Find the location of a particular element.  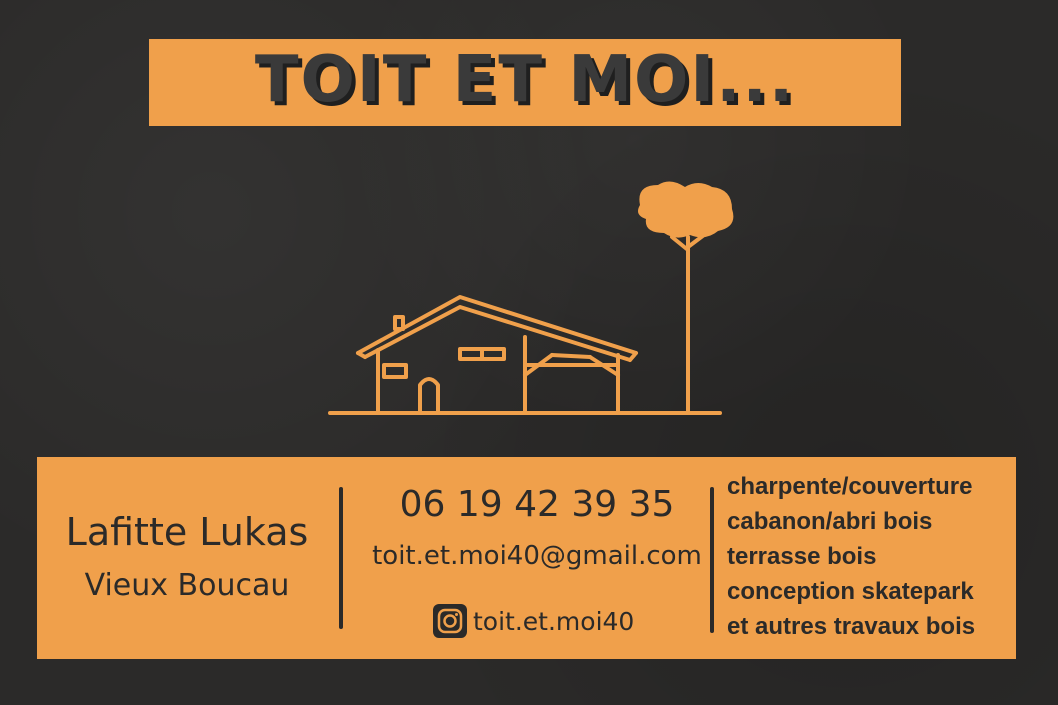

illustration is located at coordinates (531, 298).